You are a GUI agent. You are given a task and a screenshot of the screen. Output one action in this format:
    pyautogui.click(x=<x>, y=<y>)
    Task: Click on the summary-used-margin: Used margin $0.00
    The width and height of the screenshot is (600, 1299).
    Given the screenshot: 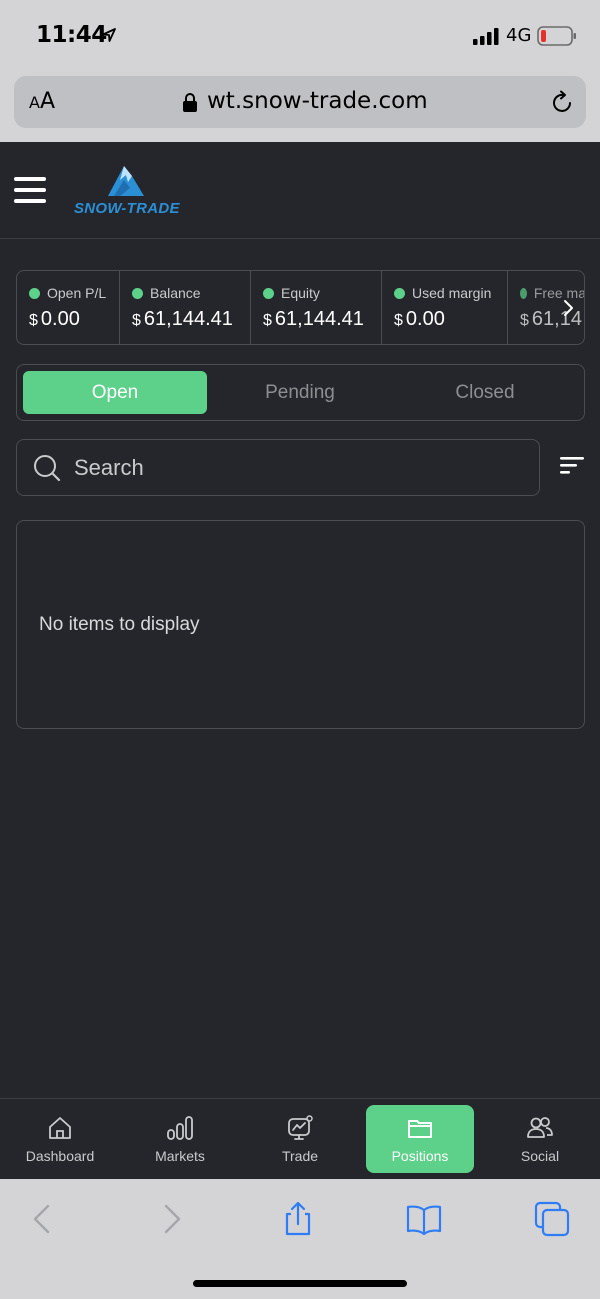 What is the action you would take?
    pyautogui.click(x=445, y=307)
    